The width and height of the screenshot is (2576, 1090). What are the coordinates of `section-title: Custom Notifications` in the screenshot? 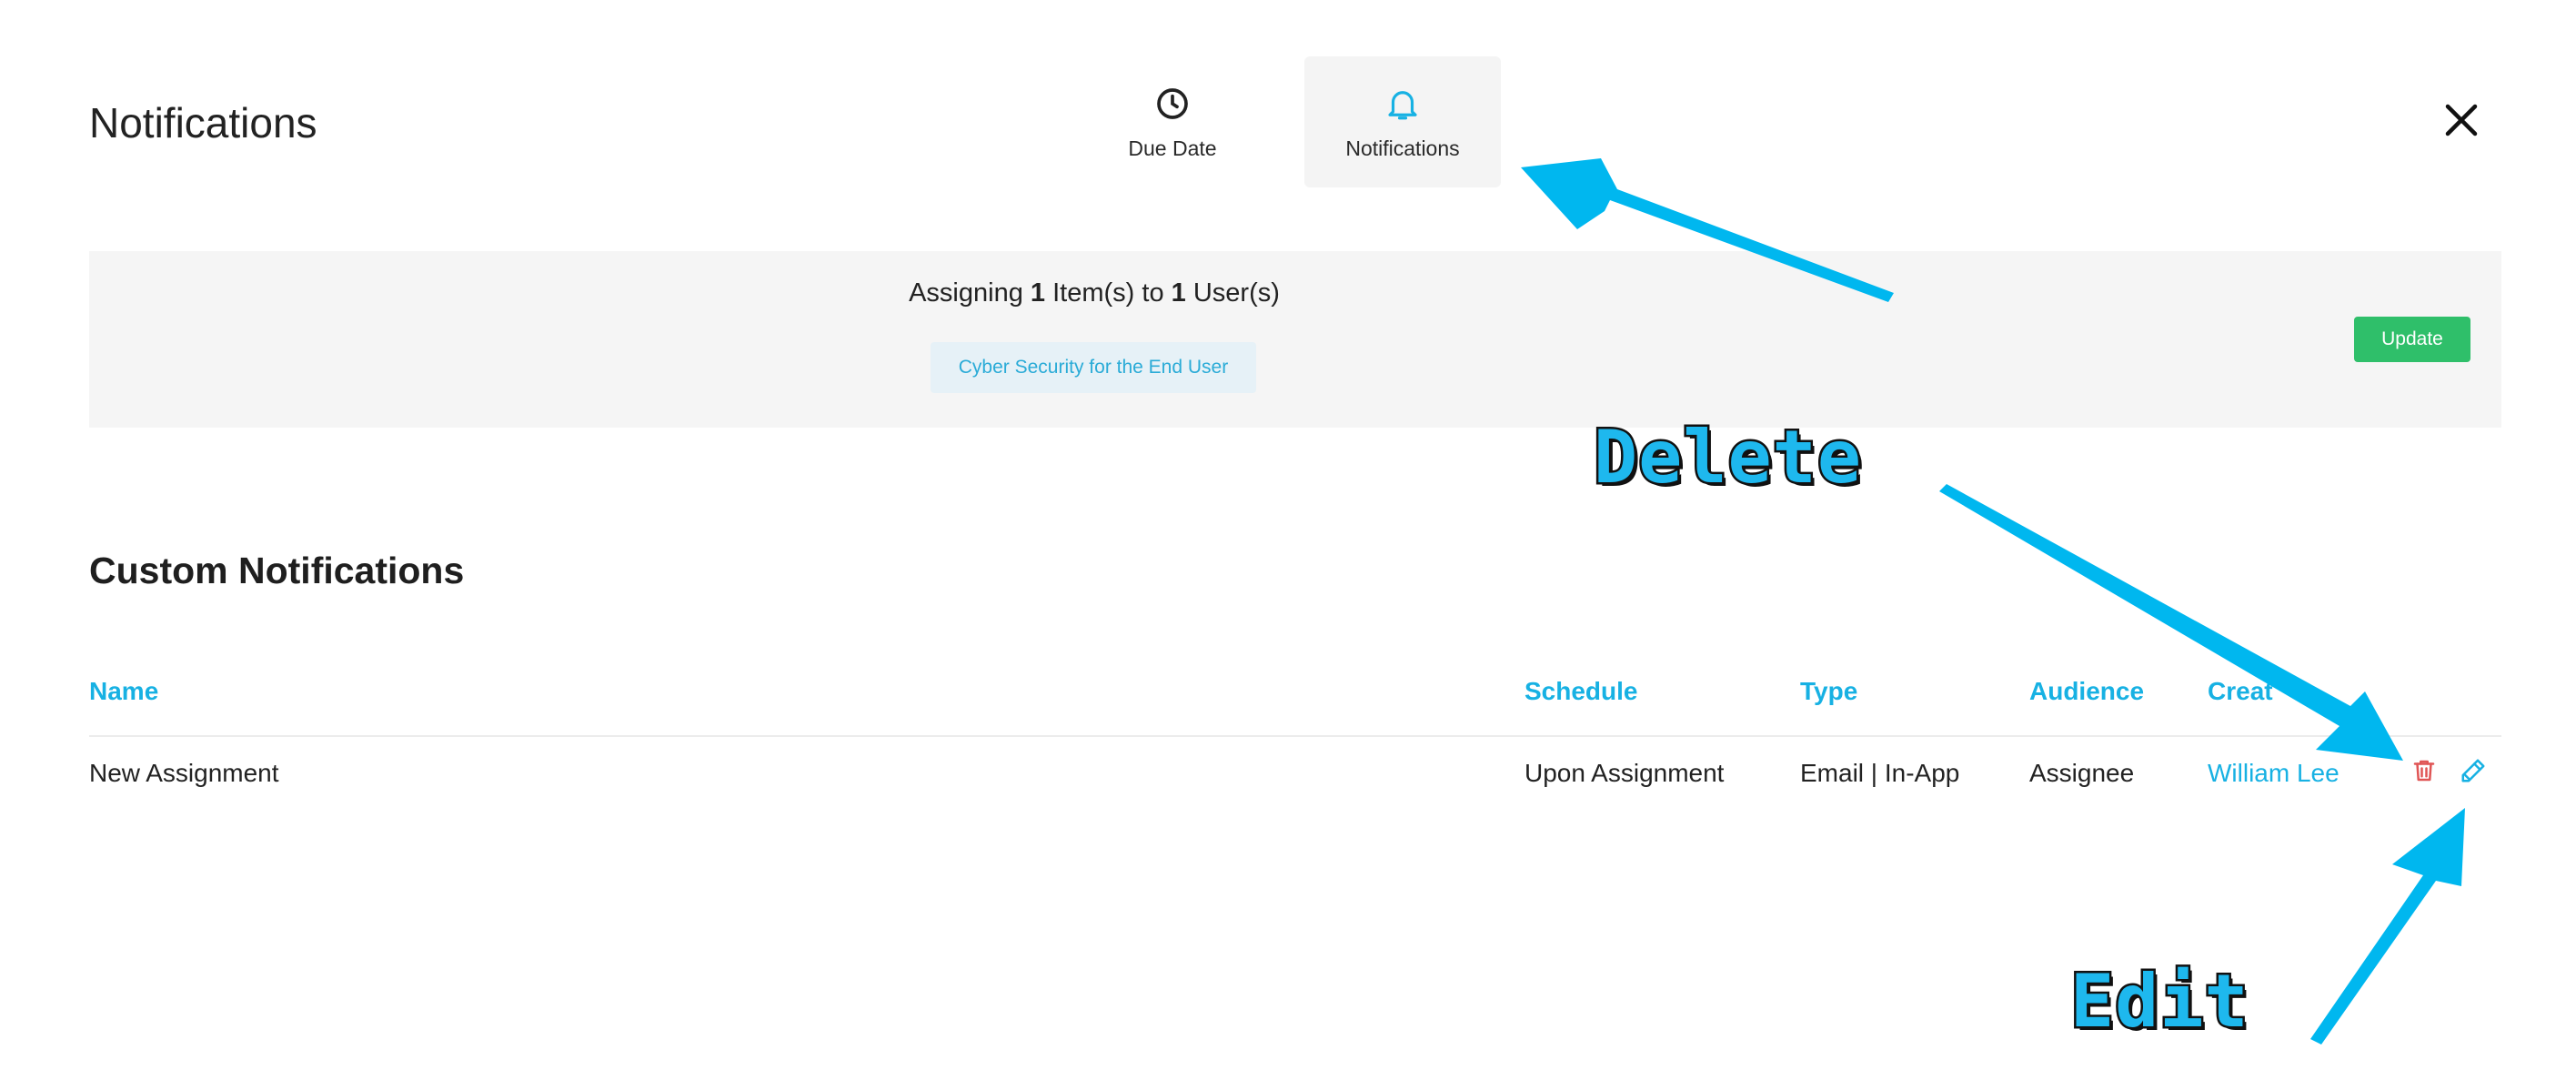 It's located at (277, 570).